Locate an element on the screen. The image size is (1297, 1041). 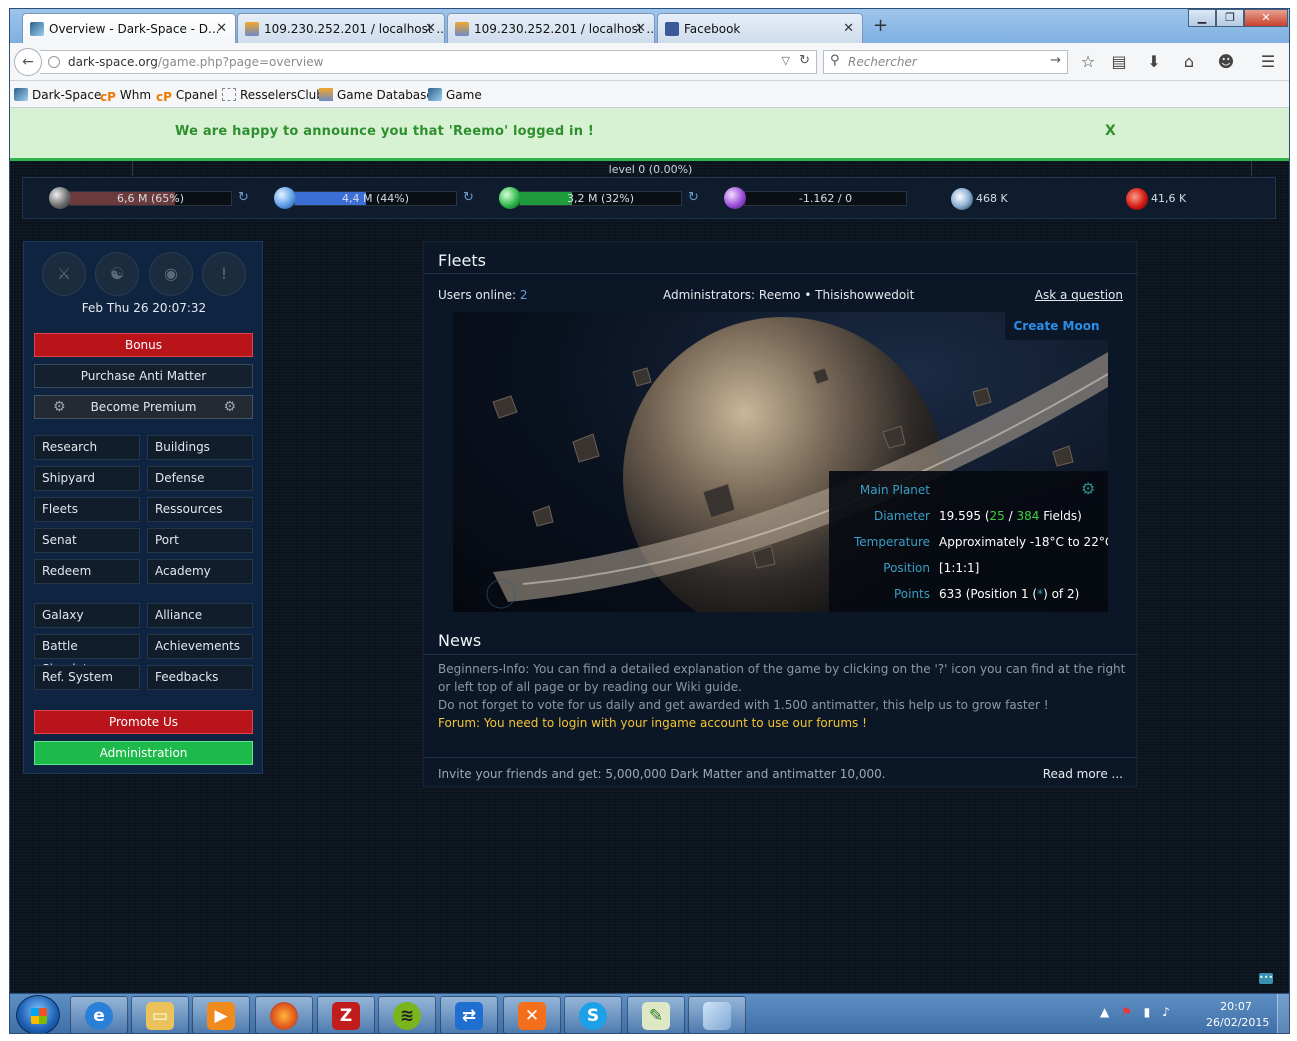
taskbar-file-explorer: ▭ is located at coordinates (160, 1014).